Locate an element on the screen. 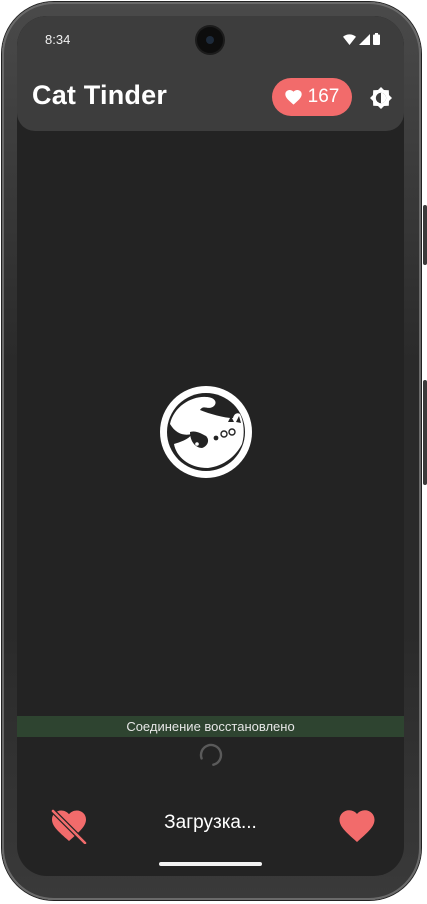  front-camera is located at coordinates (210, 40).